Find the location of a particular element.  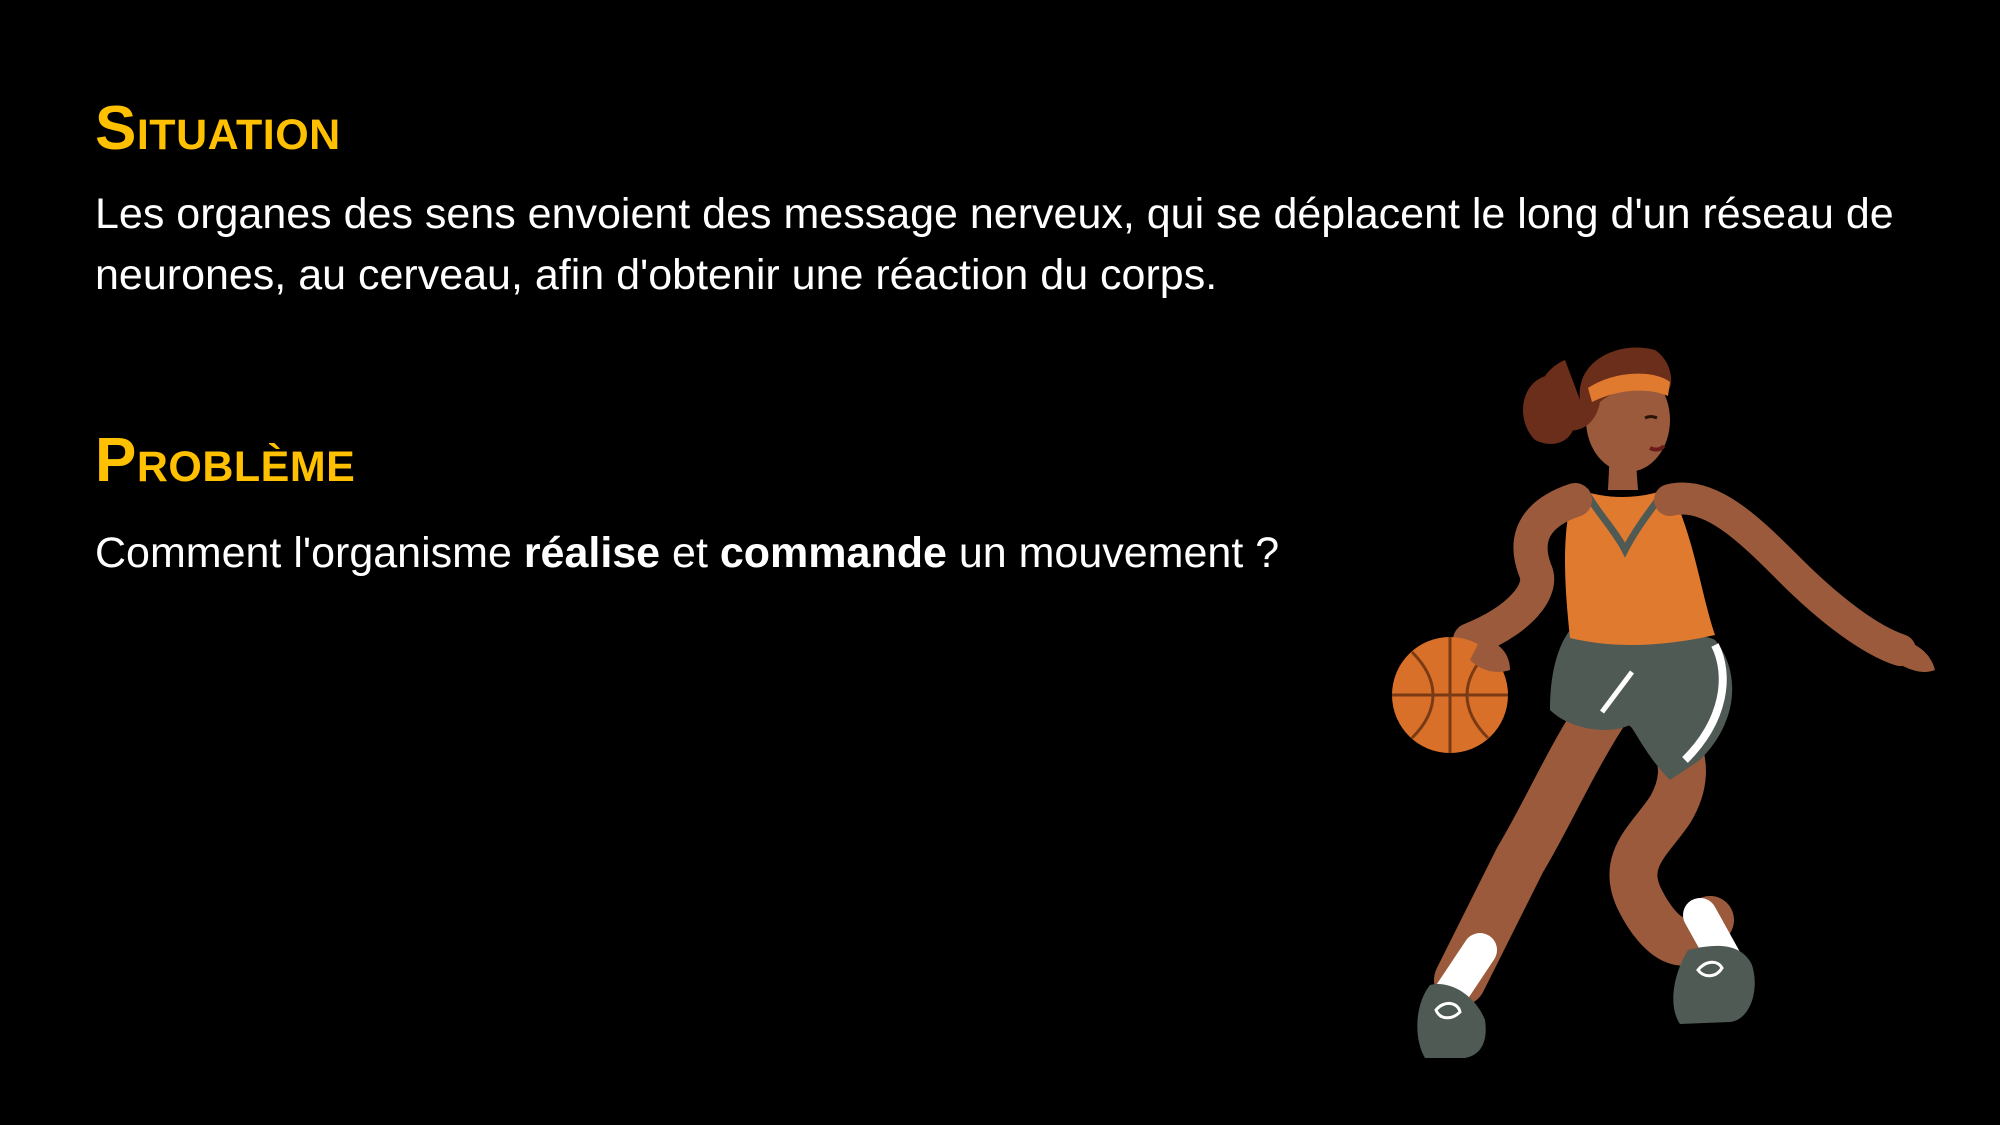

question-part-1: Comment l'organisme is located at coordinates (309, 553).